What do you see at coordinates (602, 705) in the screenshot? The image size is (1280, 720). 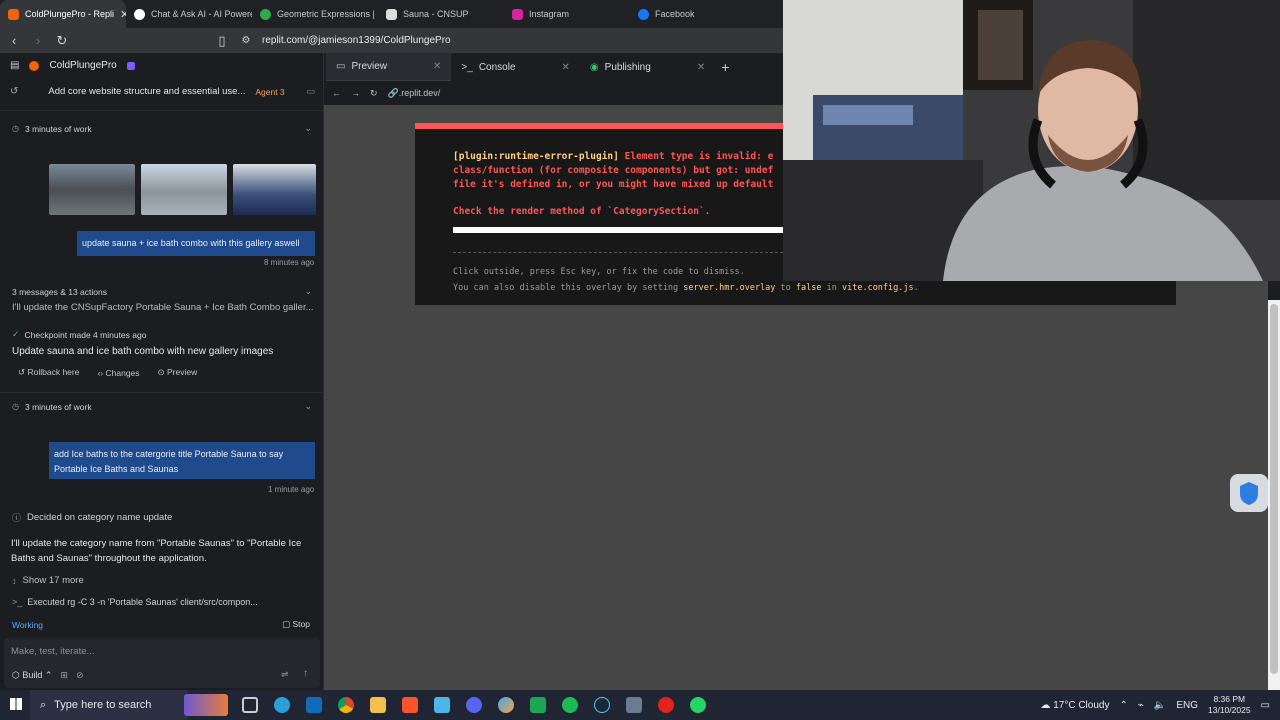 I see `steam-icon` at bounding box center [602, 705].